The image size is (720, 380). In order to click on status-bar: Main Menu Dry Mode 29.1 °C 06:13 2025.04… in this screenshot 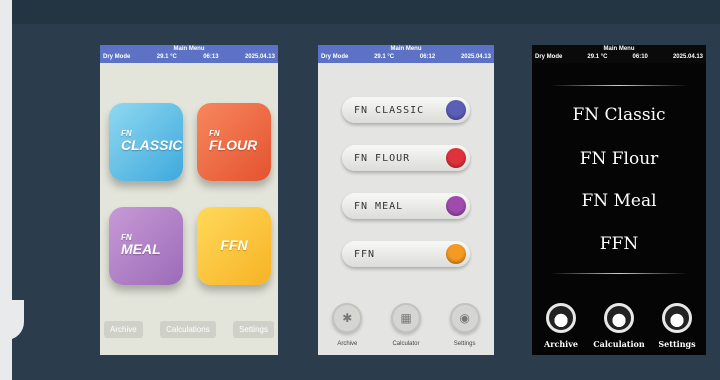, I will do `click(189, 54)`.